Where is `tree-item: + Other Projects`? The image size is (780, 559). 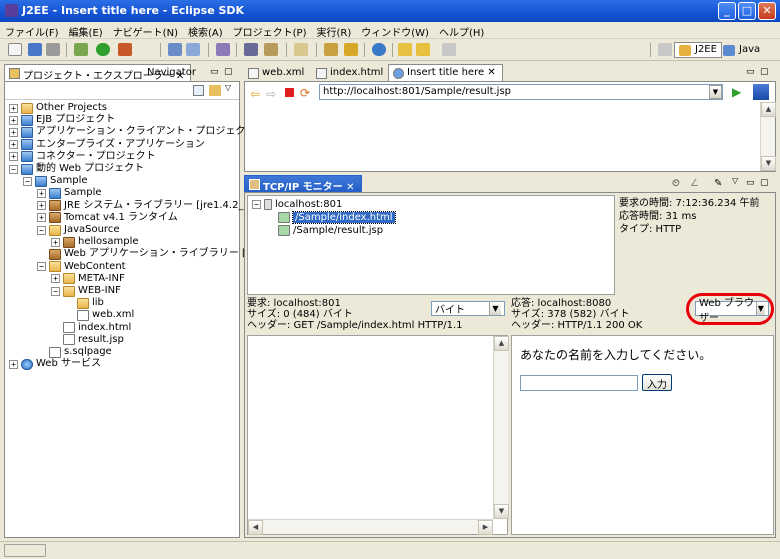 tree-item: + Other Projects is located at coordinates (58, 108).